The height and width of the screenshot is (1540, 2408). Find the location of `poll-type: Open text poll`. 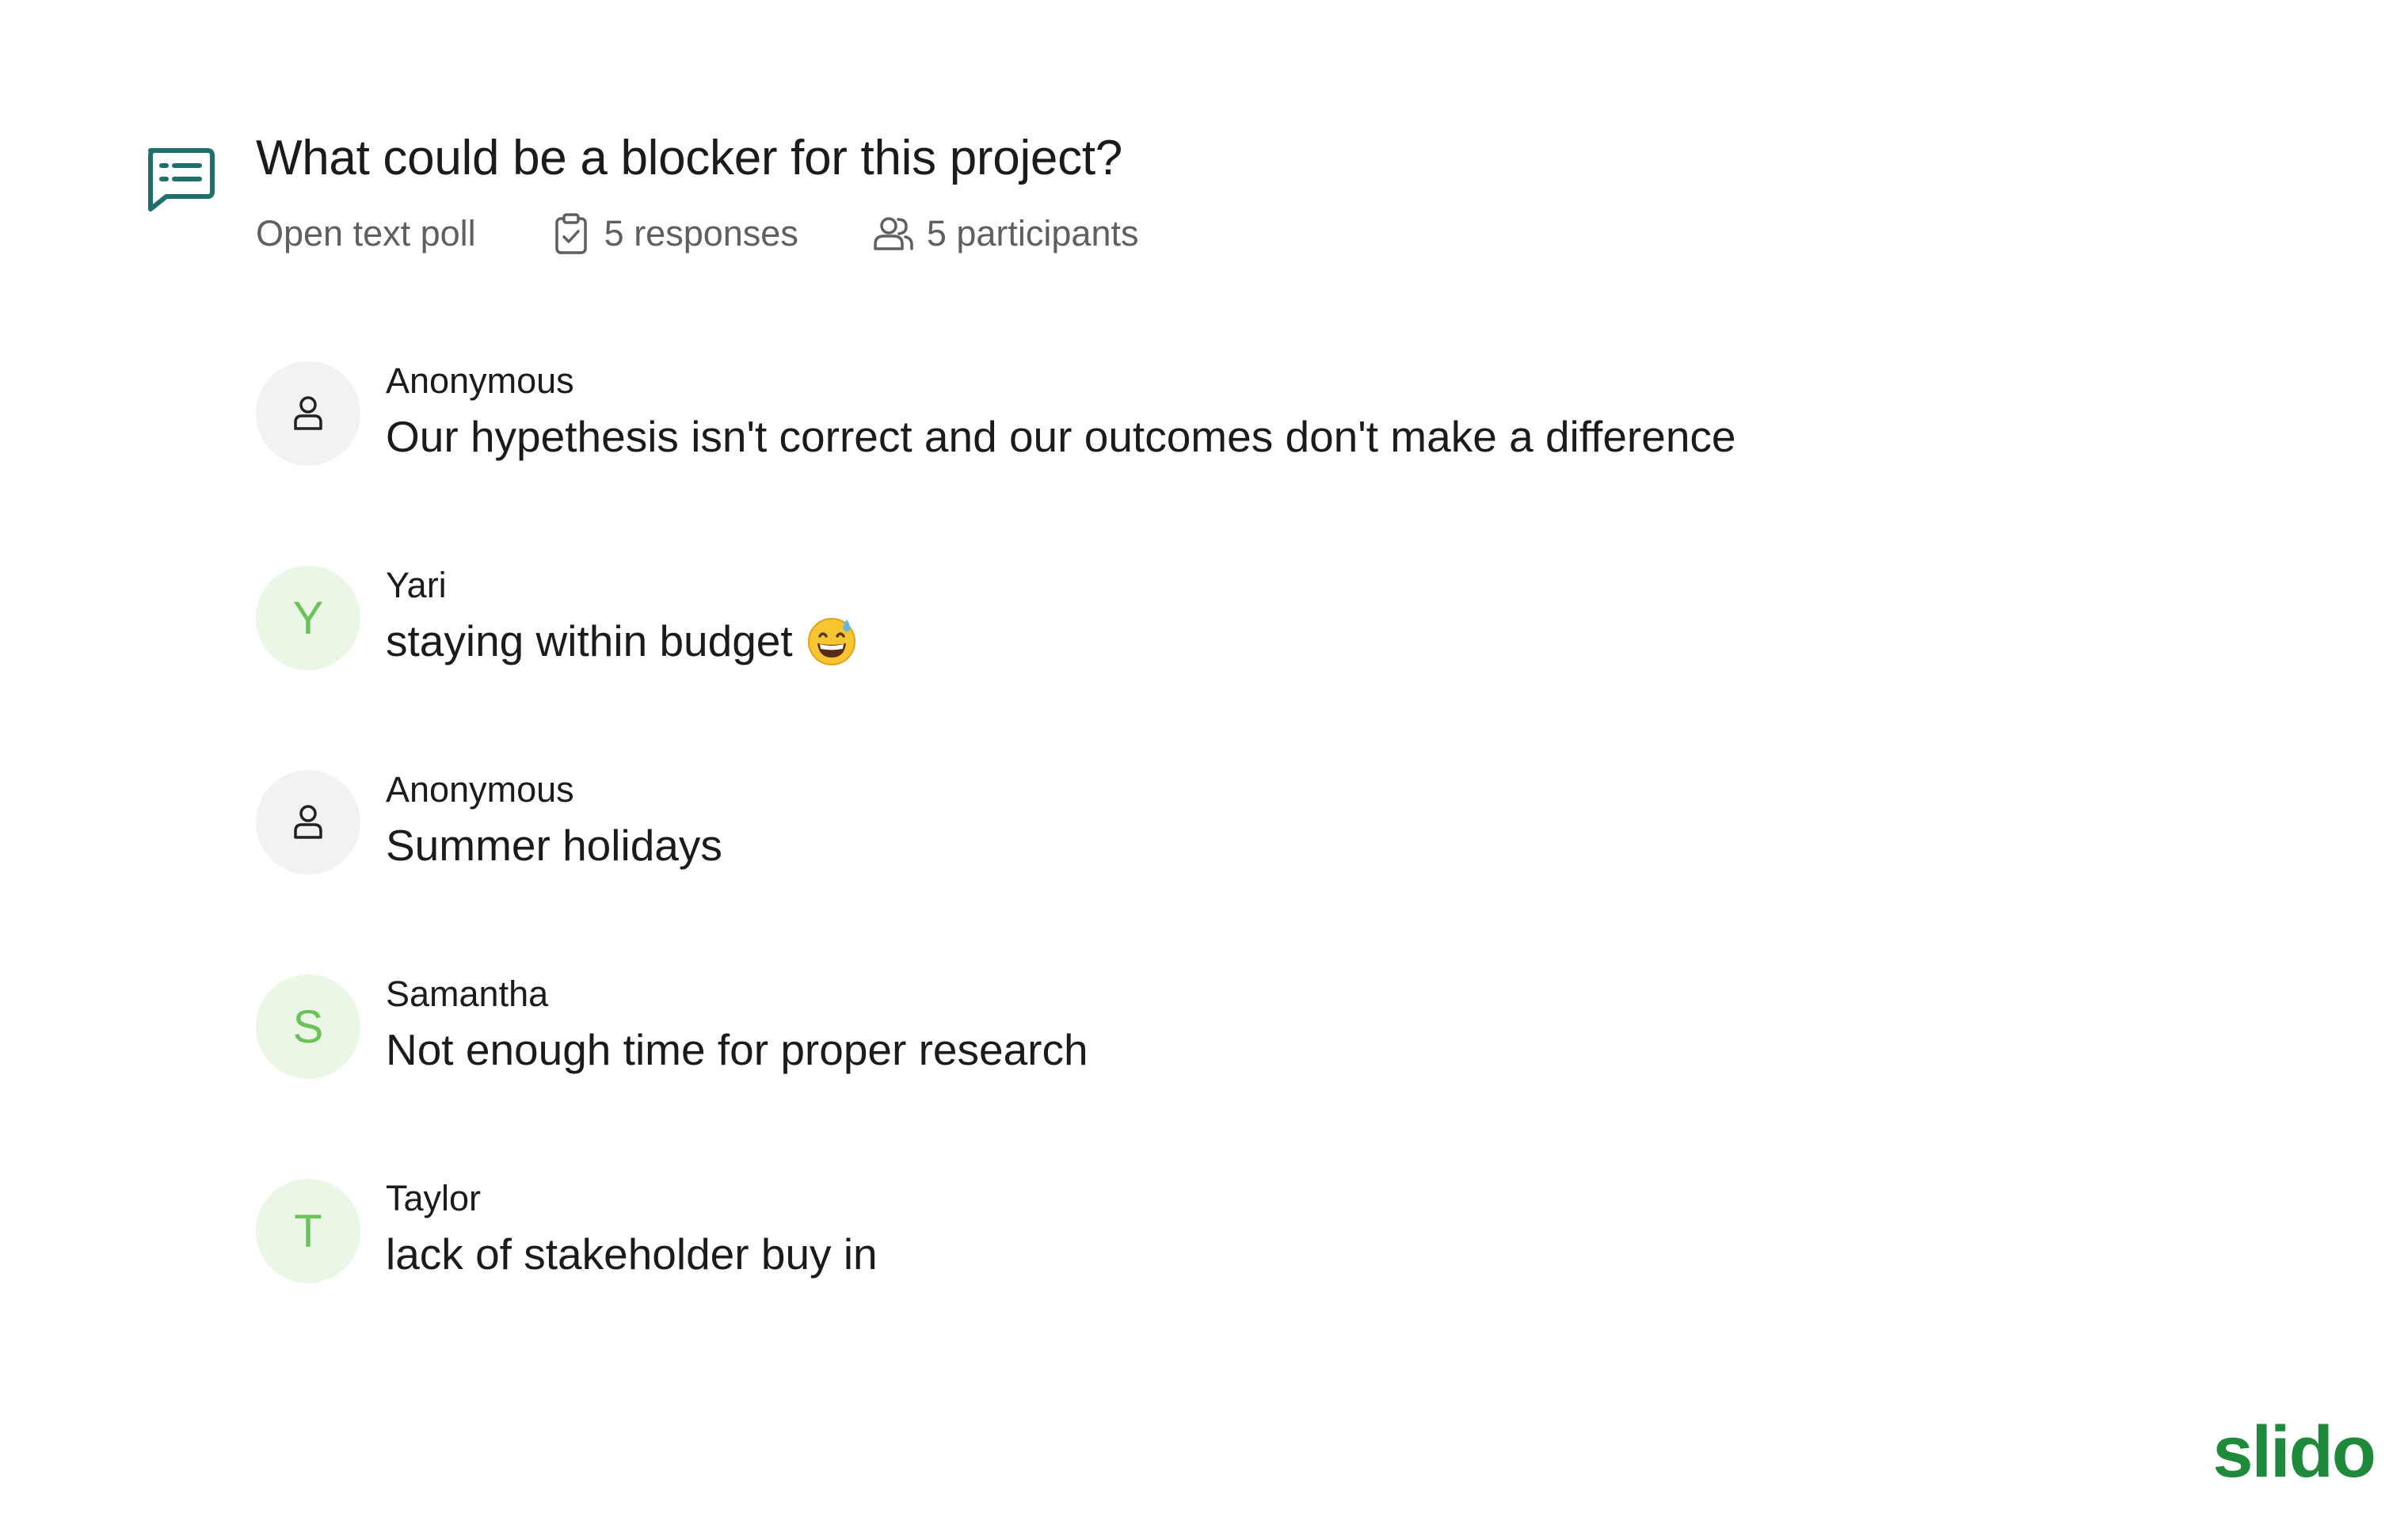

poll-type: Open text poll is located at coordinates (366, 233).